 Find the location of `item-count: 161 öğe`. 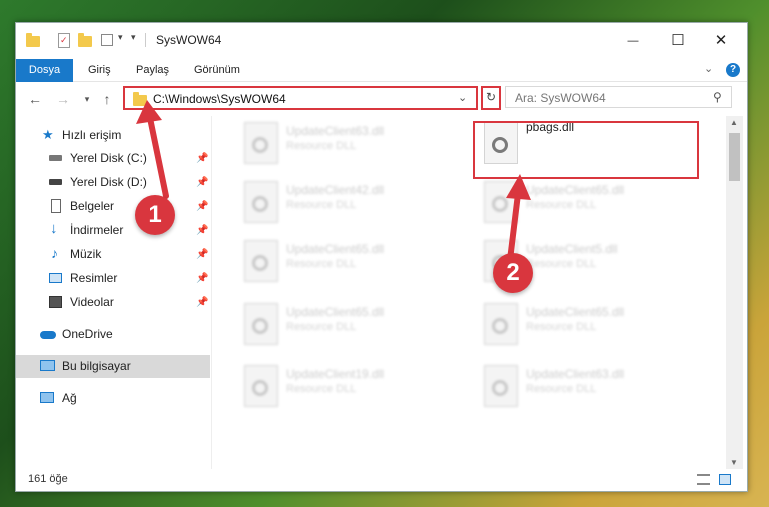

item-count: 161 öğe is located at coordinates (48, 479).